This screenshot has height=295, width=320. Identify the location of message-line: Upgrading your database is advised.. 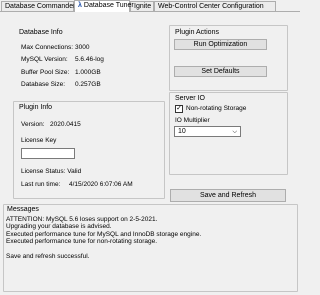
(59, 227).